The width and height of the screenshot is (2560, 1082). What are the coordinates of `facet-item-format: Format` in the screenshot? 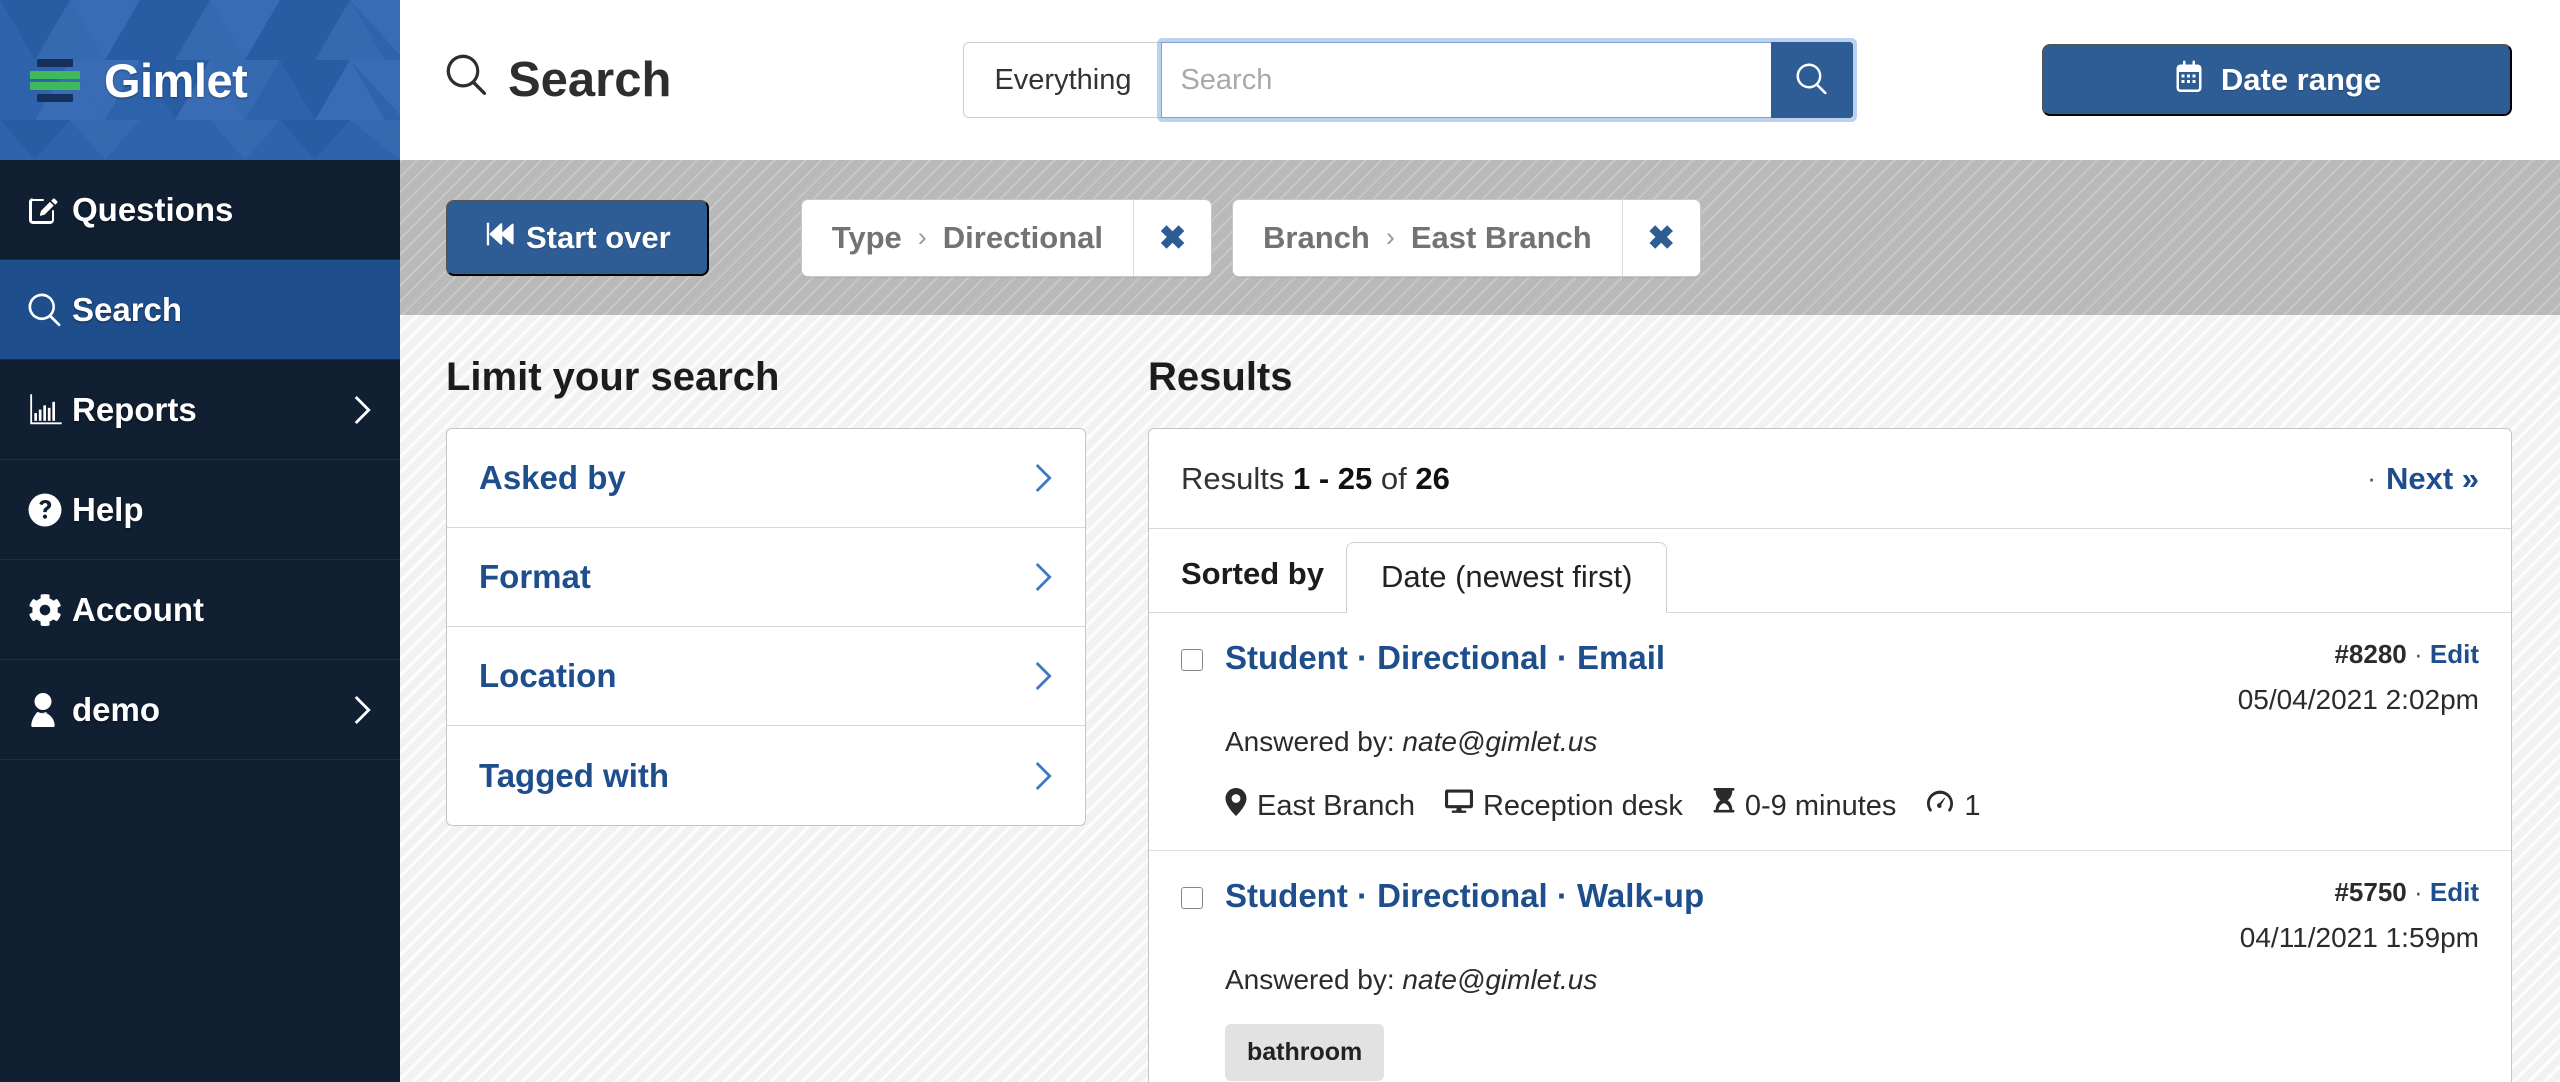 It's located at (766, 577).